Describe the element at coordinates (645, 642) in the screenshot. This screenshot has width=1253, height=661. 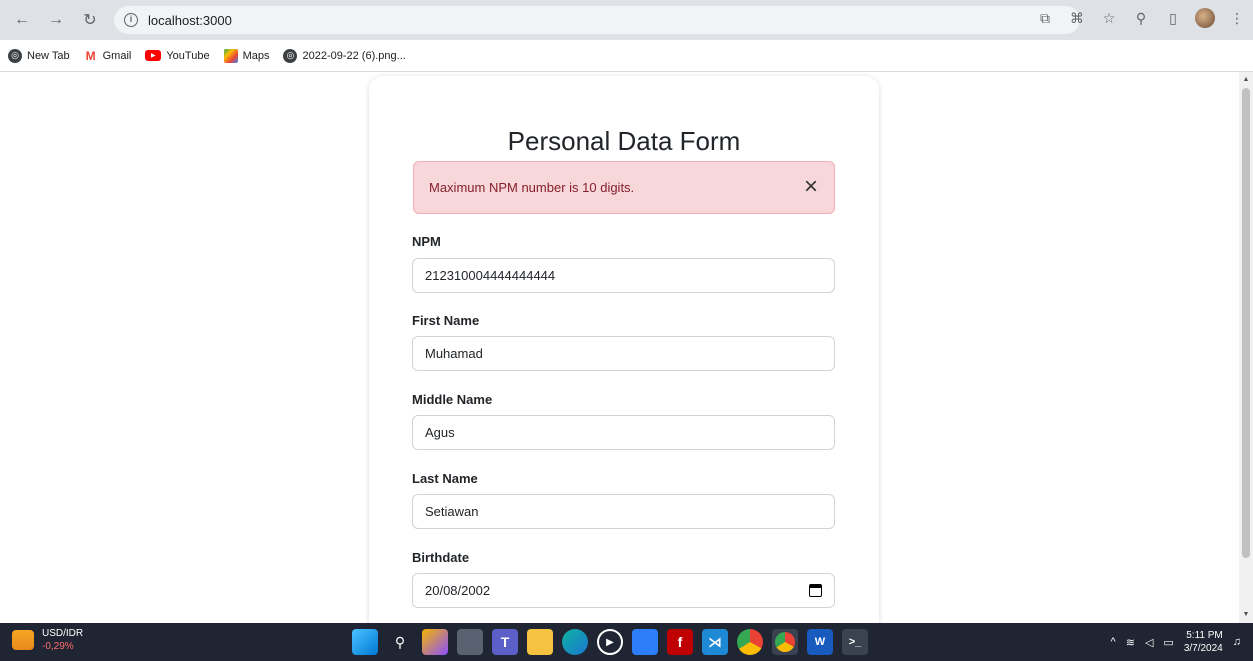
I see `store-icon` at that location.